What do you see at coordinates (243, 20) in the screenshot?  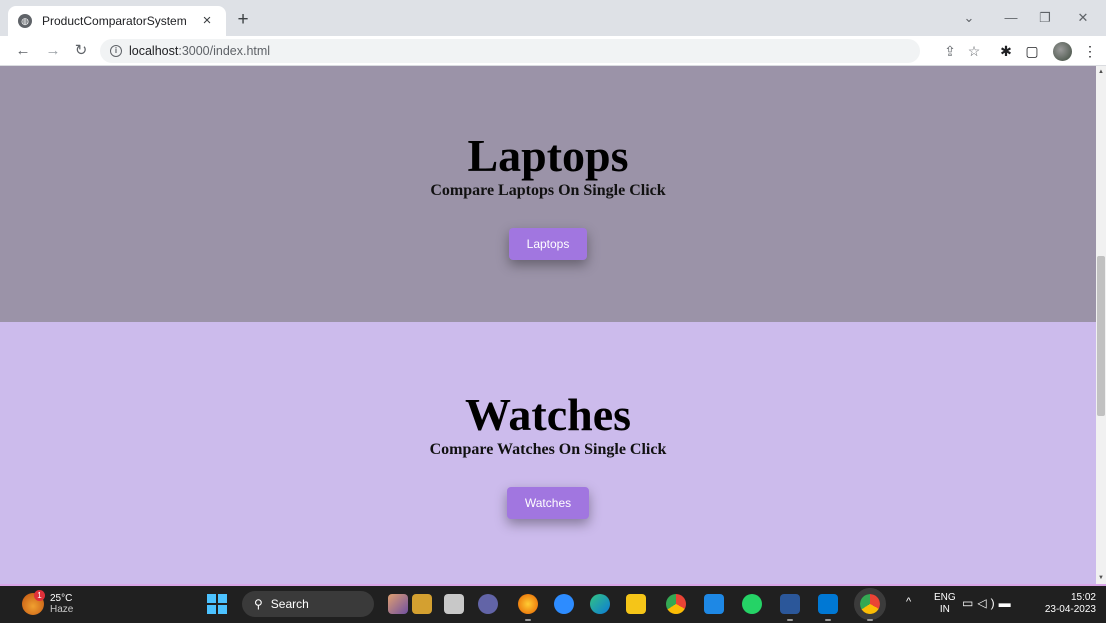 I see `new-tab-button: +` at bounding box center [243, 20].